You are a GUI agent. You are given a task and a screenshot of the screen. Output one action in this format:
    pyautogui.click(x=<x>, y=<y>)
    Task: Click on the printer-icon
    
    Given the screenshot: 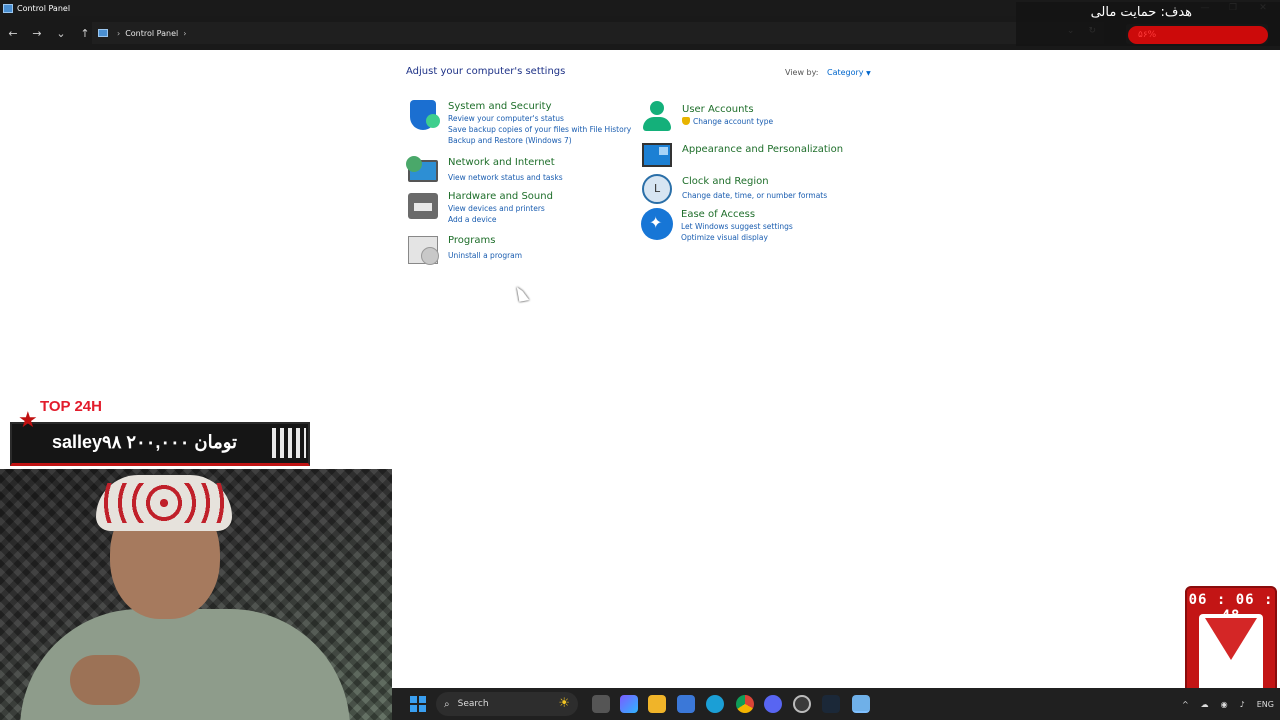 What is the action you would take?
    pyautogui.click(x=424, y=206)
    